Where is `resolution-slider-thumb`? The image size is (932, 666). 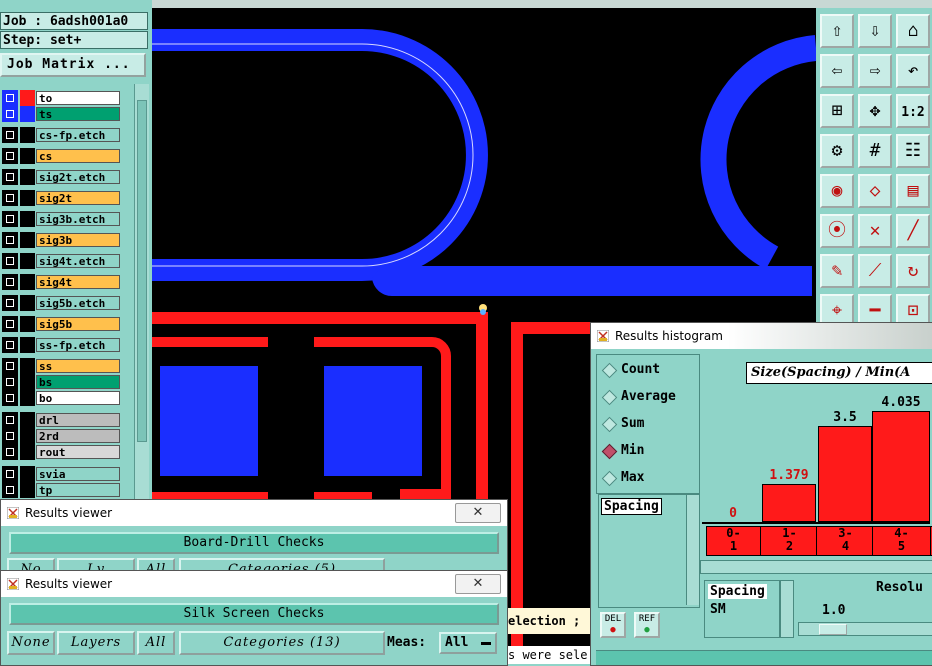
resolution-slider-thumb is located at coordinates (833, 629).